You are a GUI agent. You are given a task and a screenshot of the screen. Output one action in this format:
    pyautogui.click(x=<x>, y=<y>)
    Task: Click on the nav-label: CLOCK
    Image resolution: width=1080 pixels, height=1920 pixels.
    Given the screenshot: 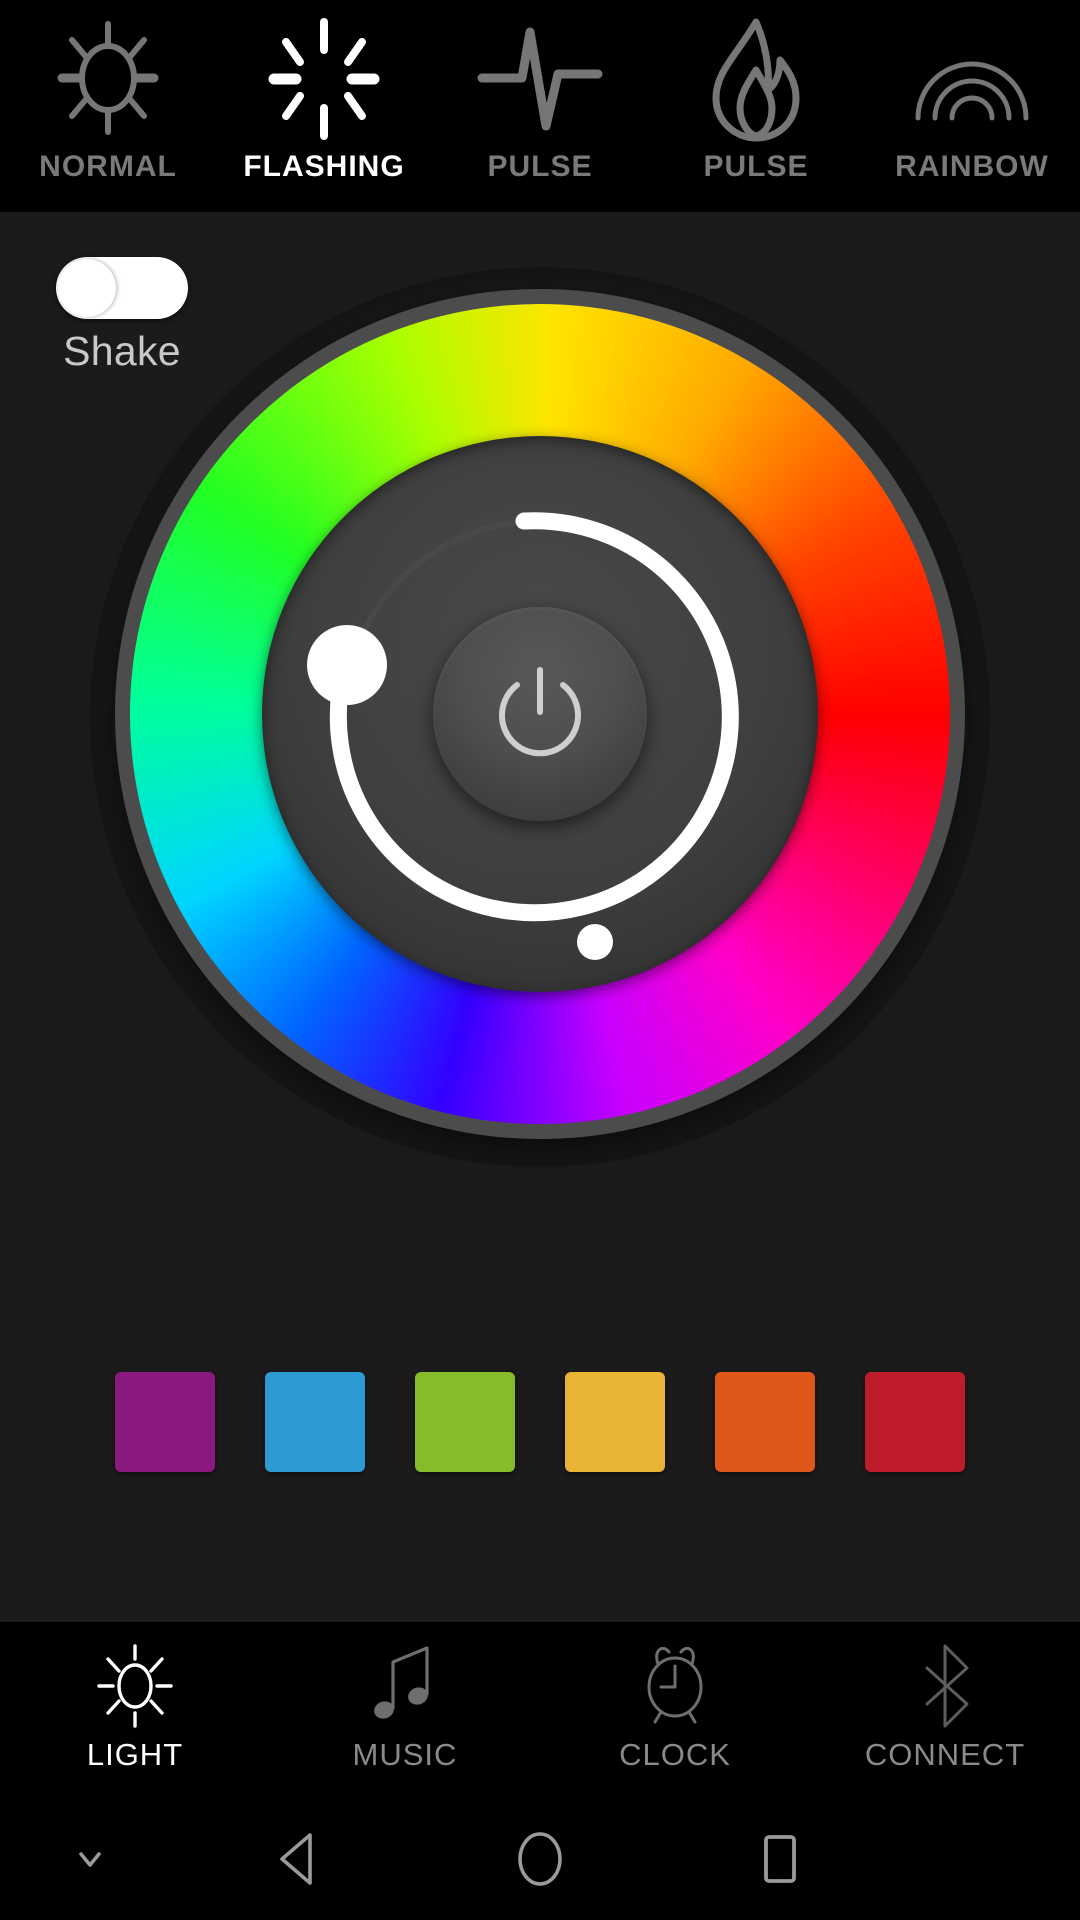 What is the action you would take?
    pyautogui.click(x=675, y=1754)
    